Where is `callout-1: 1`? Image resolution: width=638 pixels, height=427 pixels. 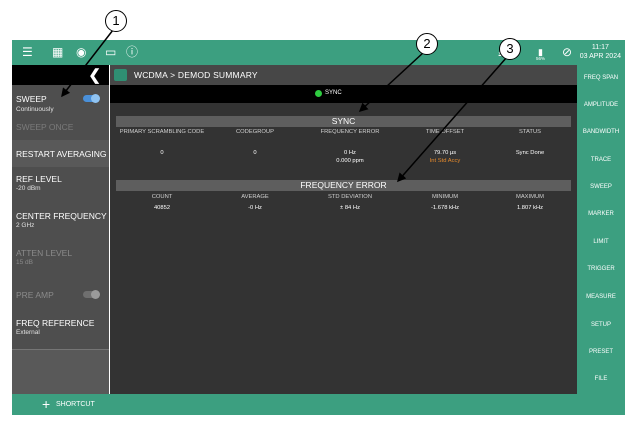
callout-1: 1 is located at coordinates (116, 21).